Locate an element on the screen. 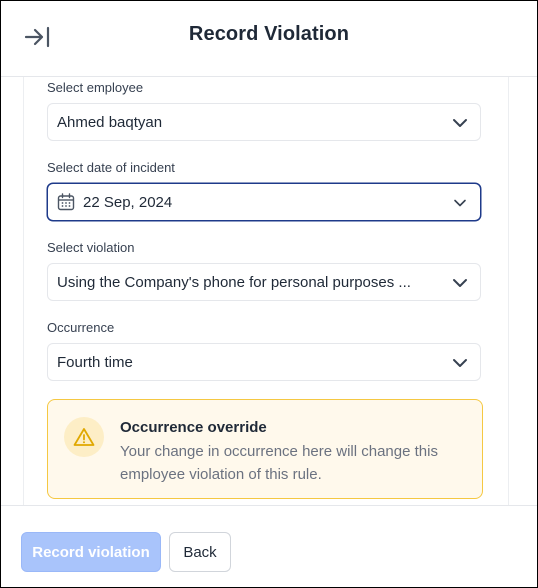 The height and width of the screenshot is (588, 538). alert-icon-circle is located at coordinates (84, 437).